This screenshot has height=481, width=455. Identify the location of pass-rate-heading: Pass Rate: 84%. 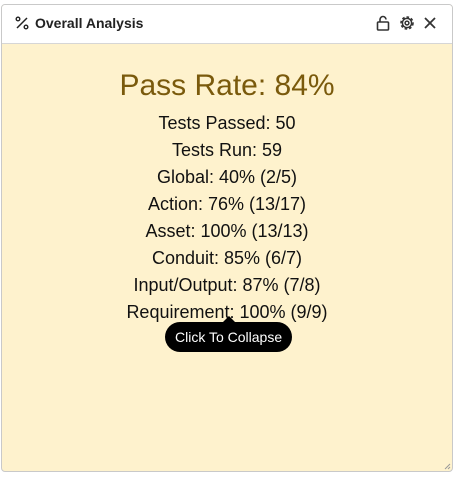
(227, 85).